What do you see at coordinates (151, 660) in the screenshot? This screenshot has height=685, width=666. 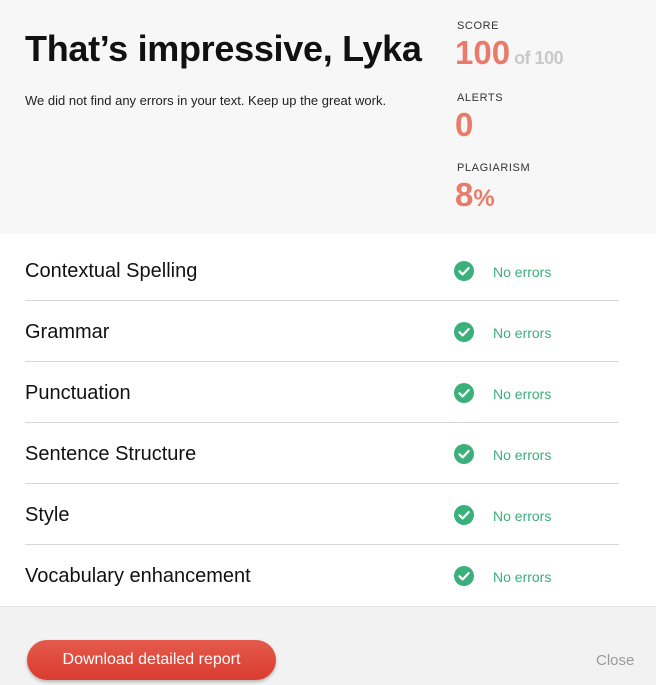 I see `download-report-button: Download detailed report` at bounding box center [151, 660].